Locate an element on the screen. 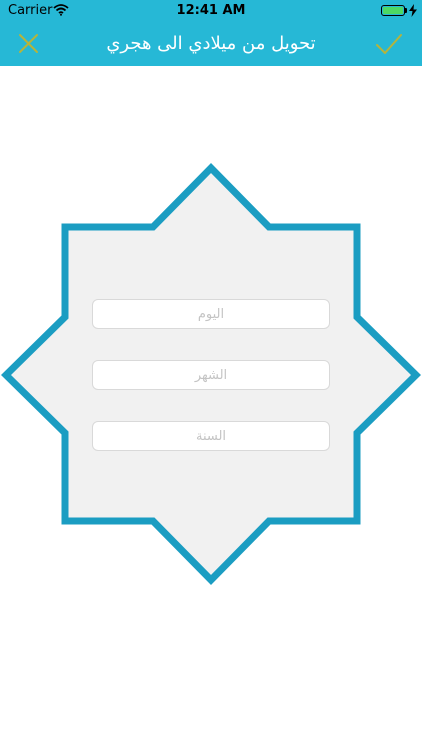 The height and width of the screenshot is (750, 422). close-button is located at coordinates (29, 44).